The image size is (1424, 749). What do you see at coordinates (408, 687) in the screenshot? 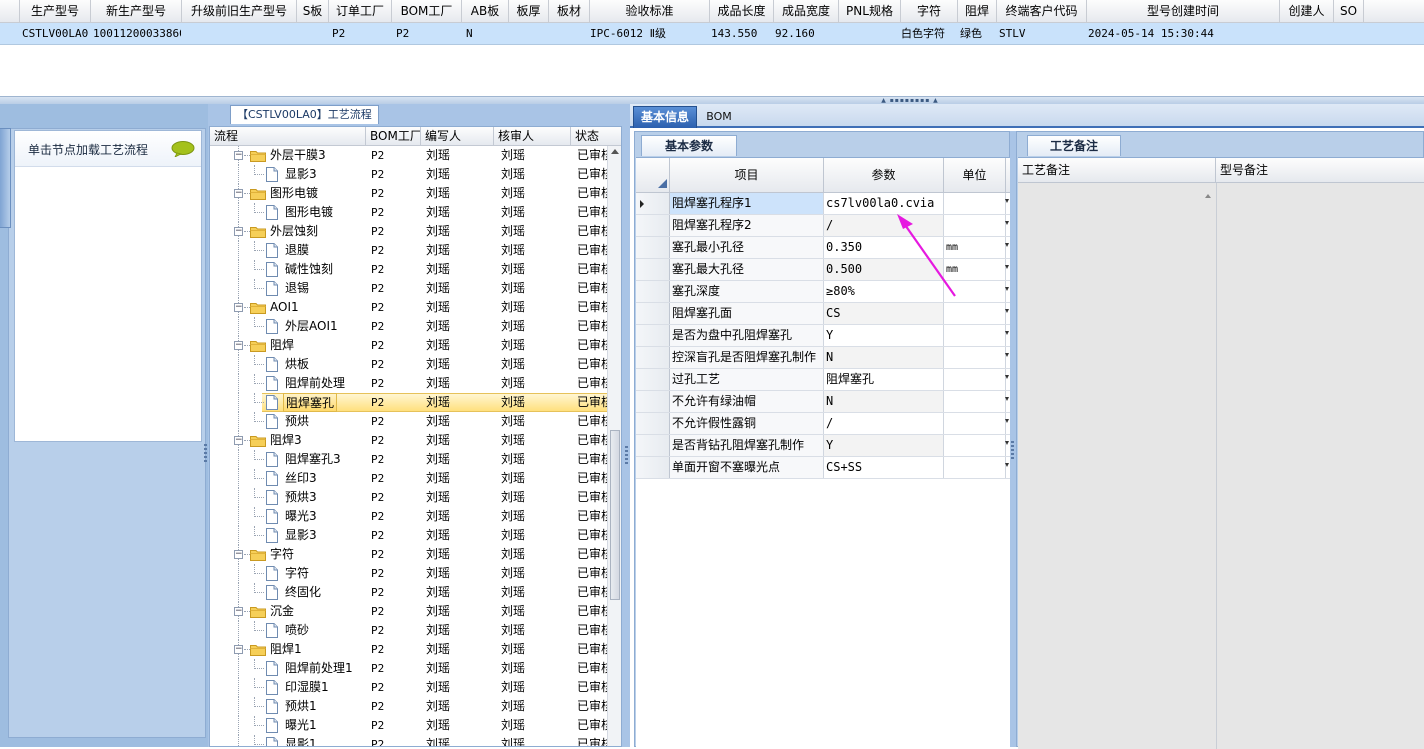
I see `tree-step-row: 印湿膜1 P2 刘瑶 刘瑶 已审核` at bounding box center [408, 687].